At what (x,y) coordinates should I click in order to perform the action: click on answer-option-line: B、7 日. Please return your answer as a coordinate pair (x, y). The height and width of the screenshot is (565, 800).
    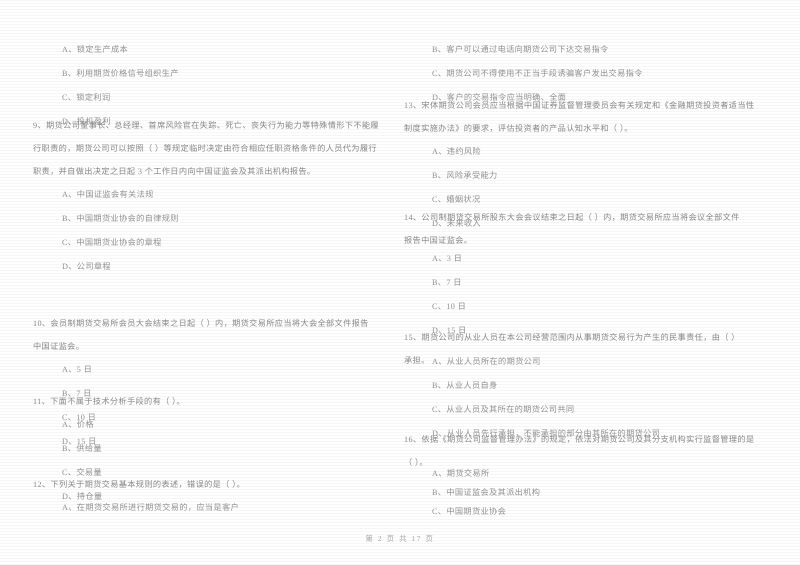
    Looking at the image, I should click on (447, 282).